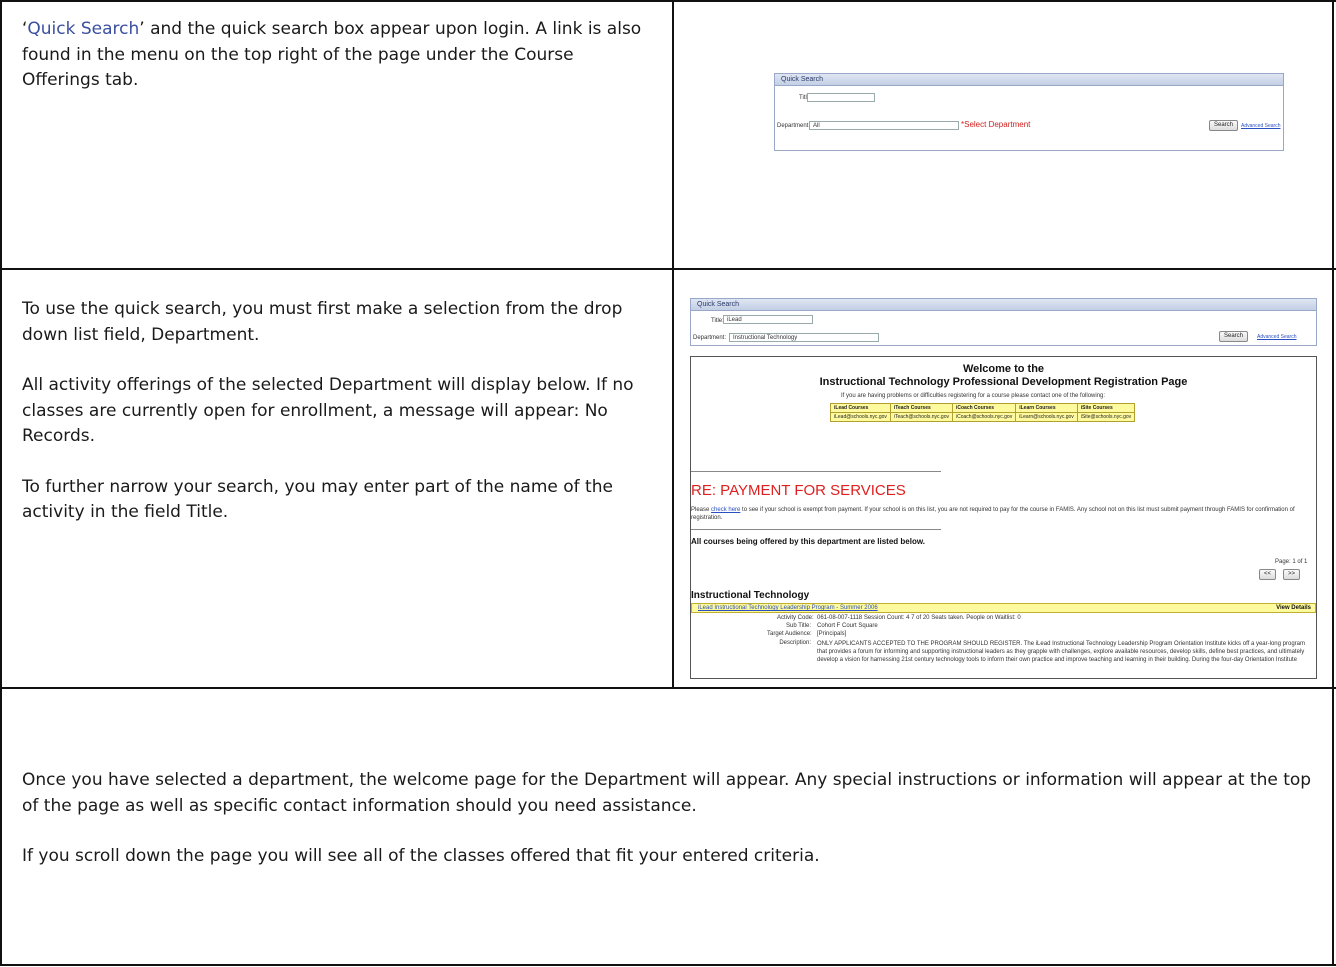 This screenshot has height=967, width=1336. I want to click on check-here-link: check here, so click(725, 510).